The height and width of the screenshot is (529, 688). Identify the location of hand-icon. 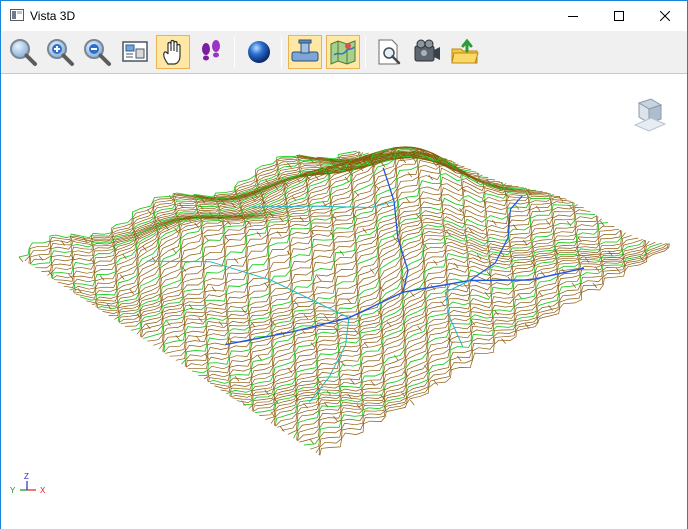
(172, 52).